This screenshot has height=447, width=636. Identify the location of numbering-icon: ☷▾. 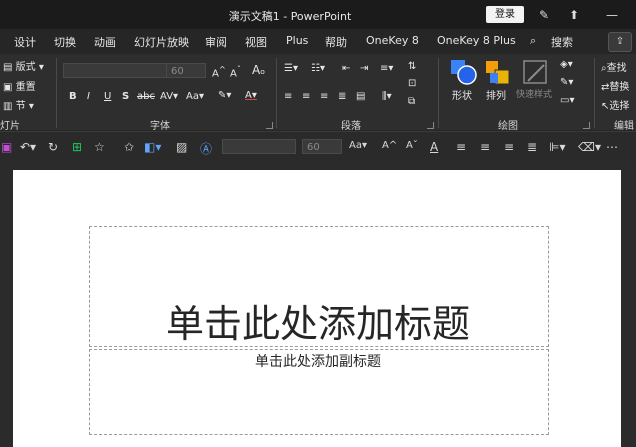
(318, 68).